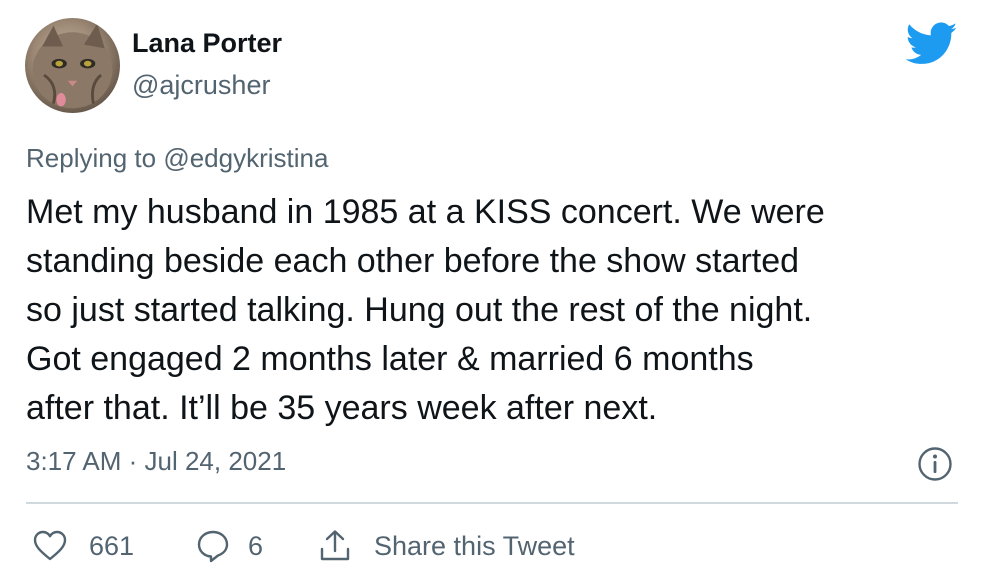 Image resolution: width=984 pixels, height=578 pixels. Describe the element at coordinates (156, 461) in the screenshot. I see `tweet-timestamp: 3:17 AM · Jul 24, 2021` at that location.